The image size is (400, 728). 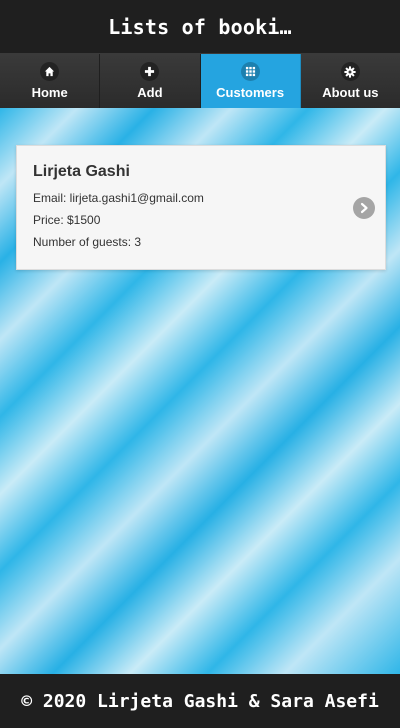 I want to click on footer-copyright: © 2020 Lirjeta Gashi & Sara Asefi, so click(x=200, y=701).